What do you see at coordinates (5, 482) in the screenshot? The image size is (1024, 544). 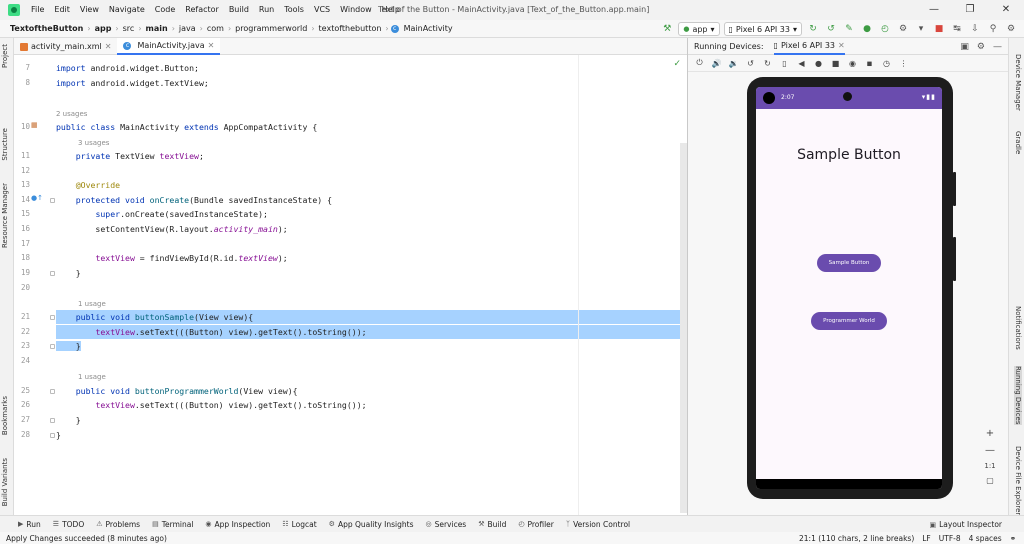 I see `tool-build-variants: Build Variants` at bounding box center [5, 482].